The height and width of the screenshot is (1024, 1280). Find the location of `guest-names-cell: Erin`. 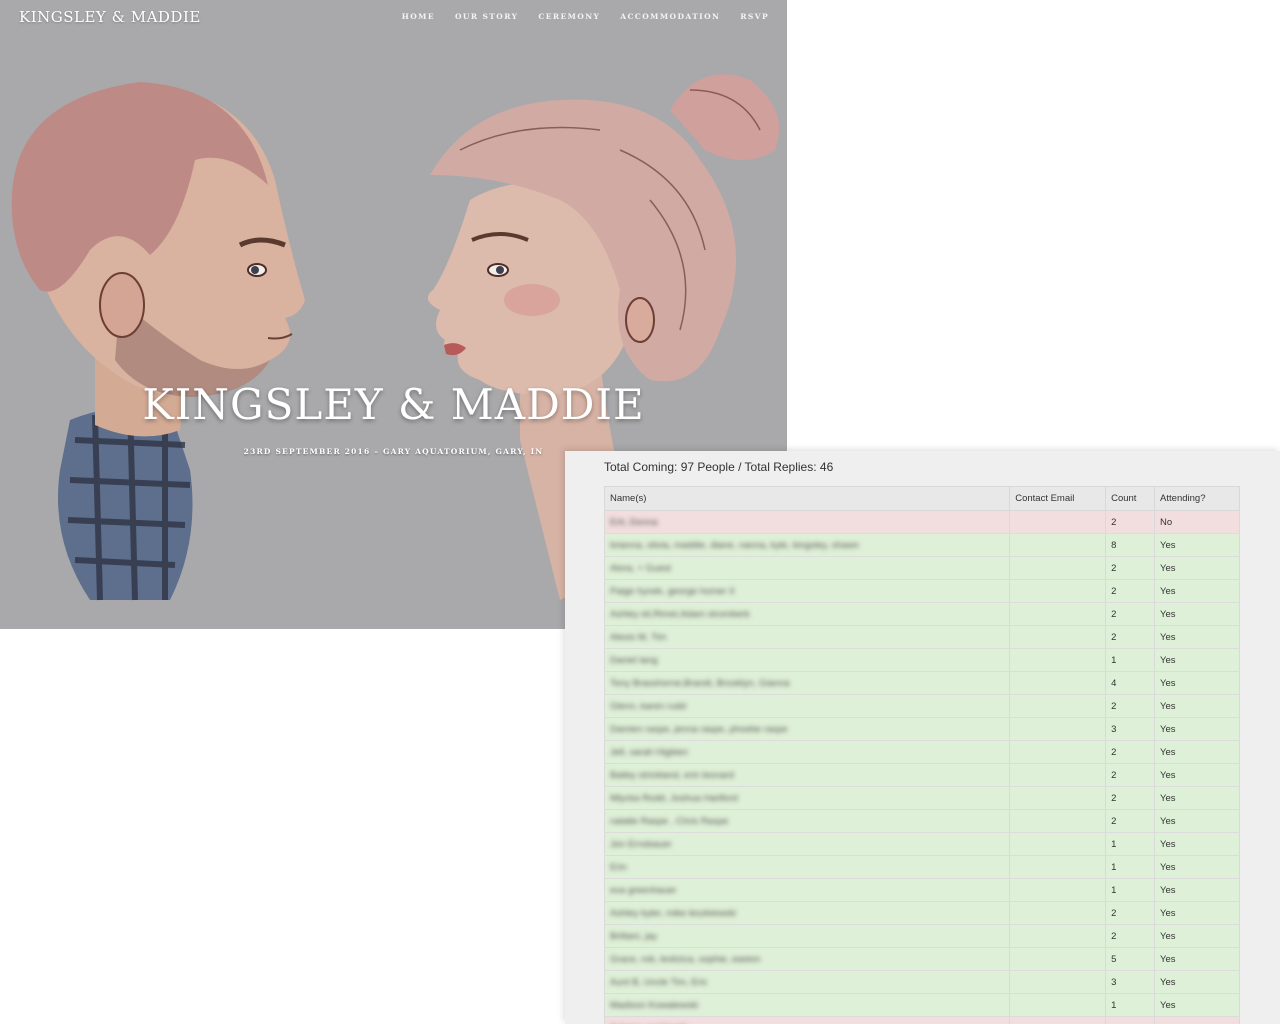

guest-names-cell: Erin is located at coordinates (807, 867).